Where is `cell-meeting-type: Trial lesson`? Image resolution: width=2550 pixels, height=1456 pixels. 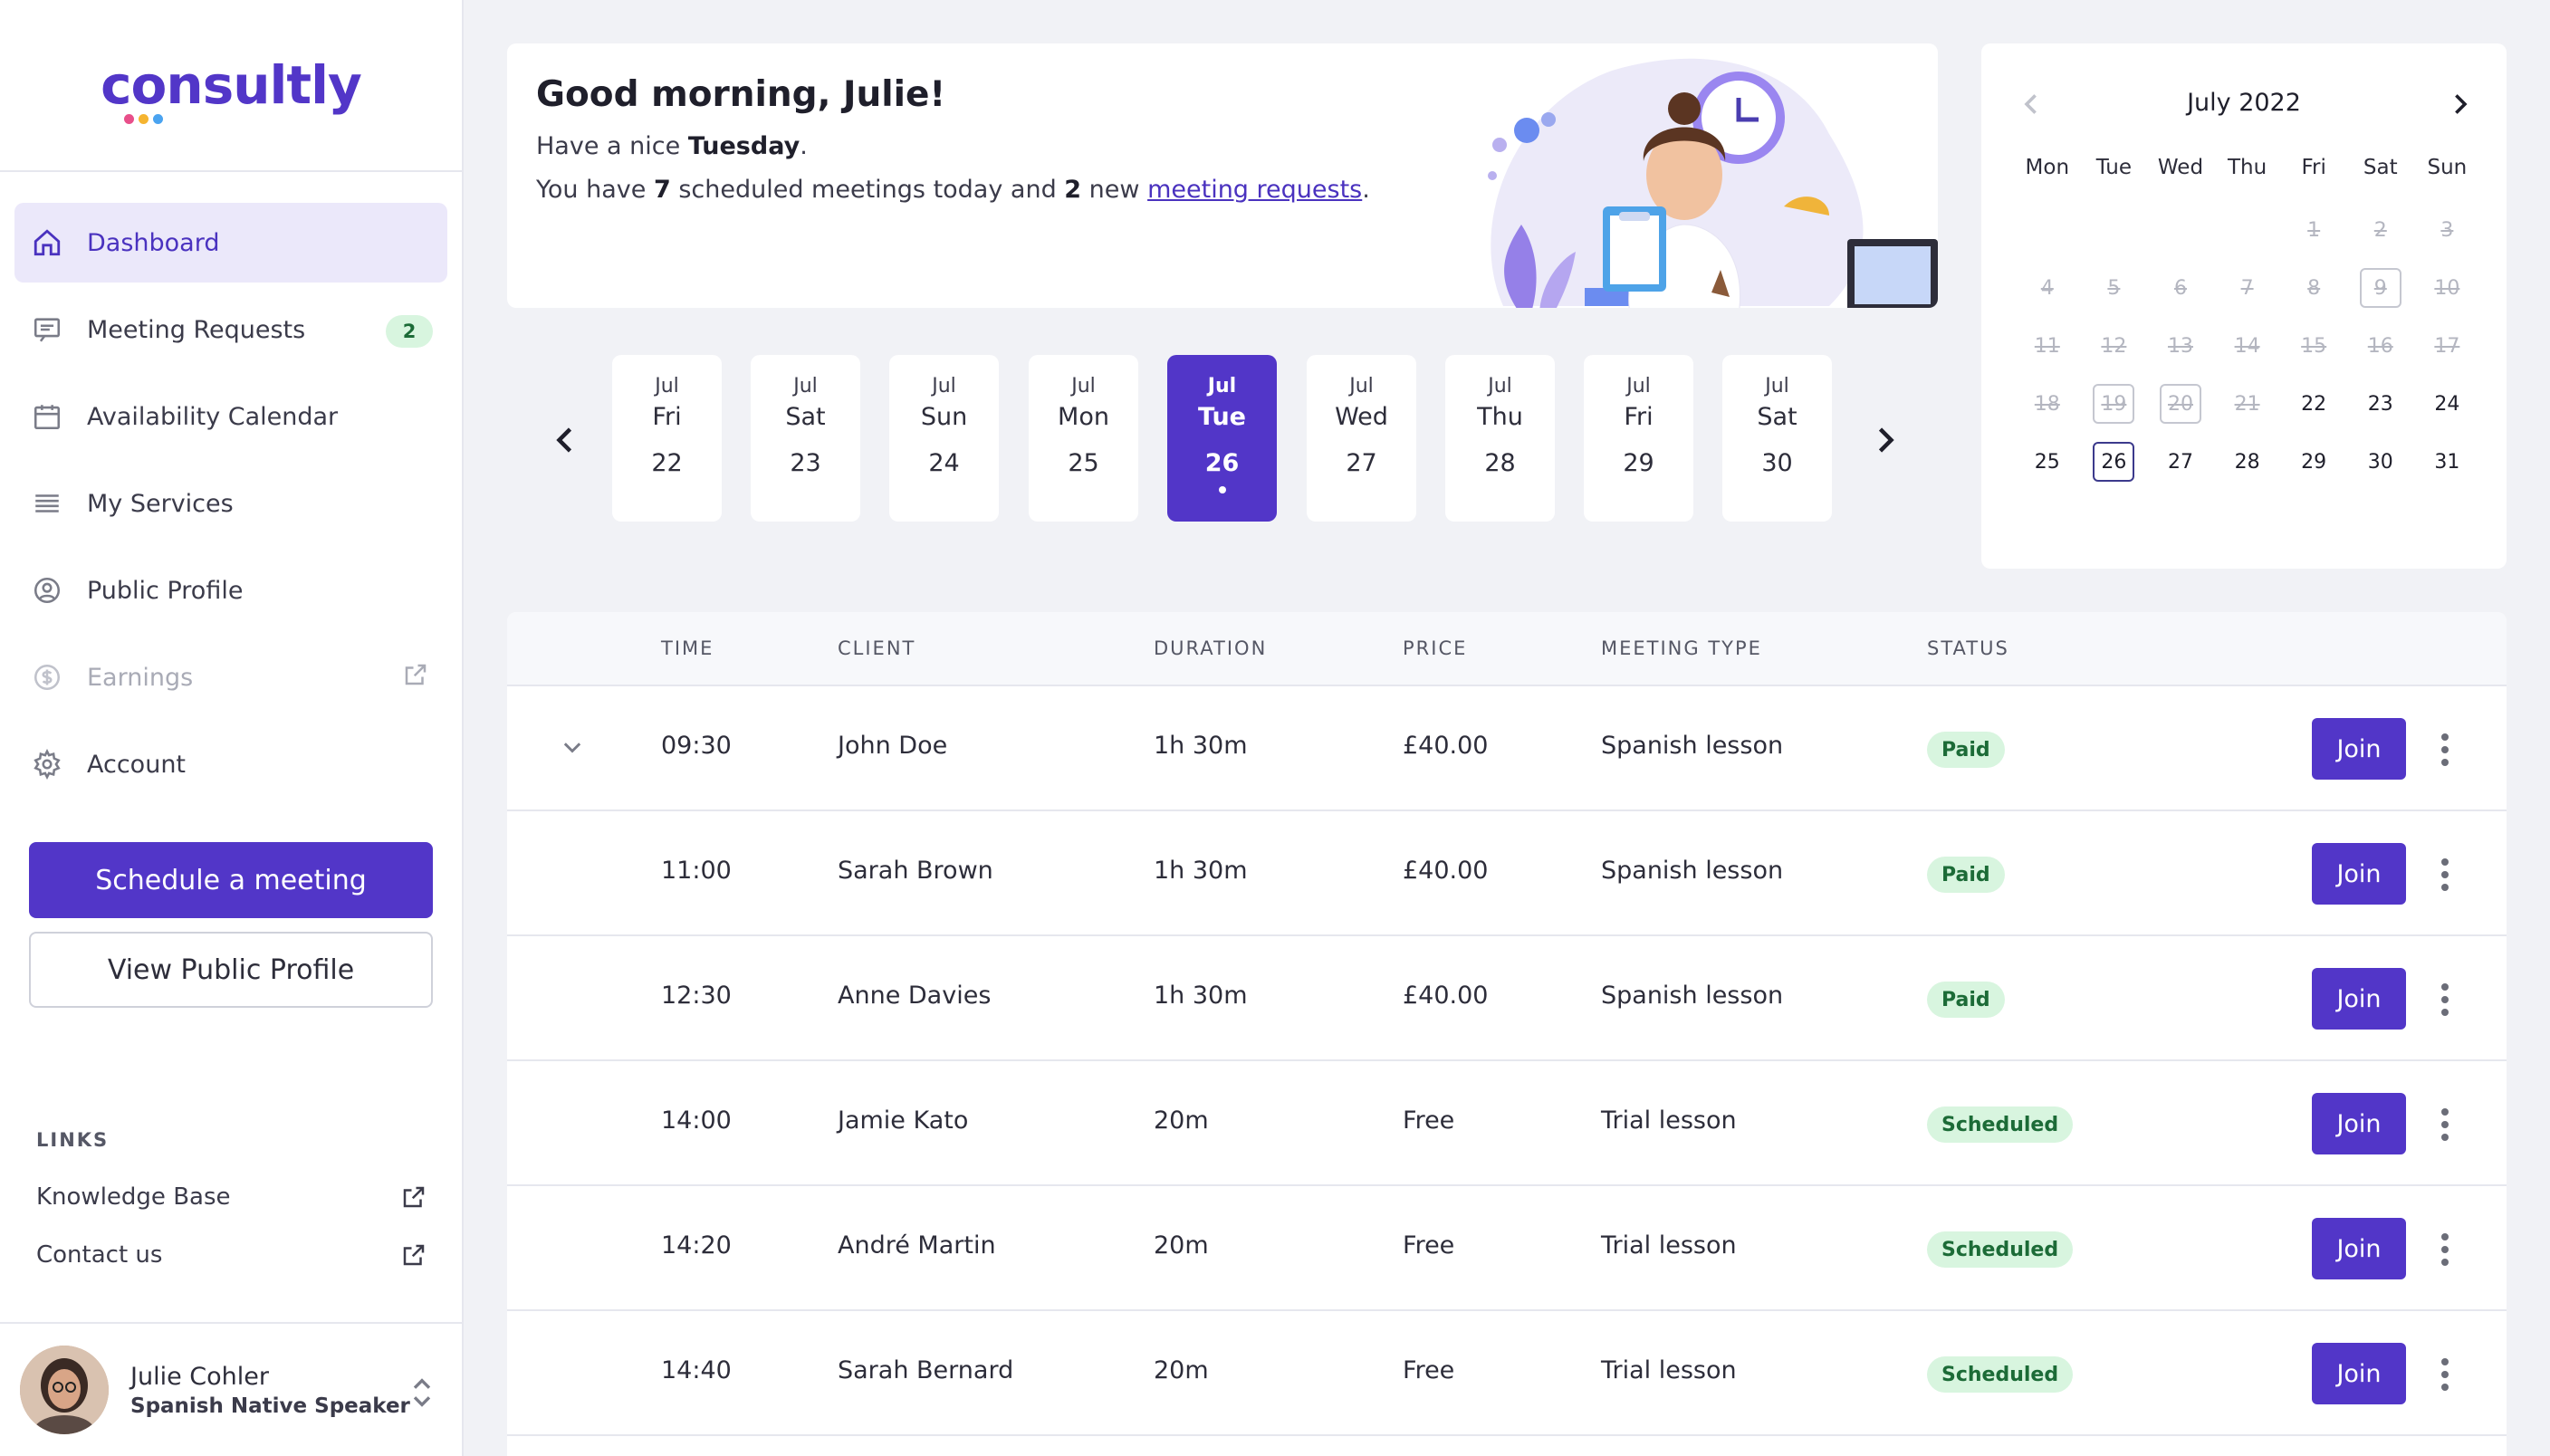
cell-meeting-type: Trial lesson is located at coordinates (1669, 1120).